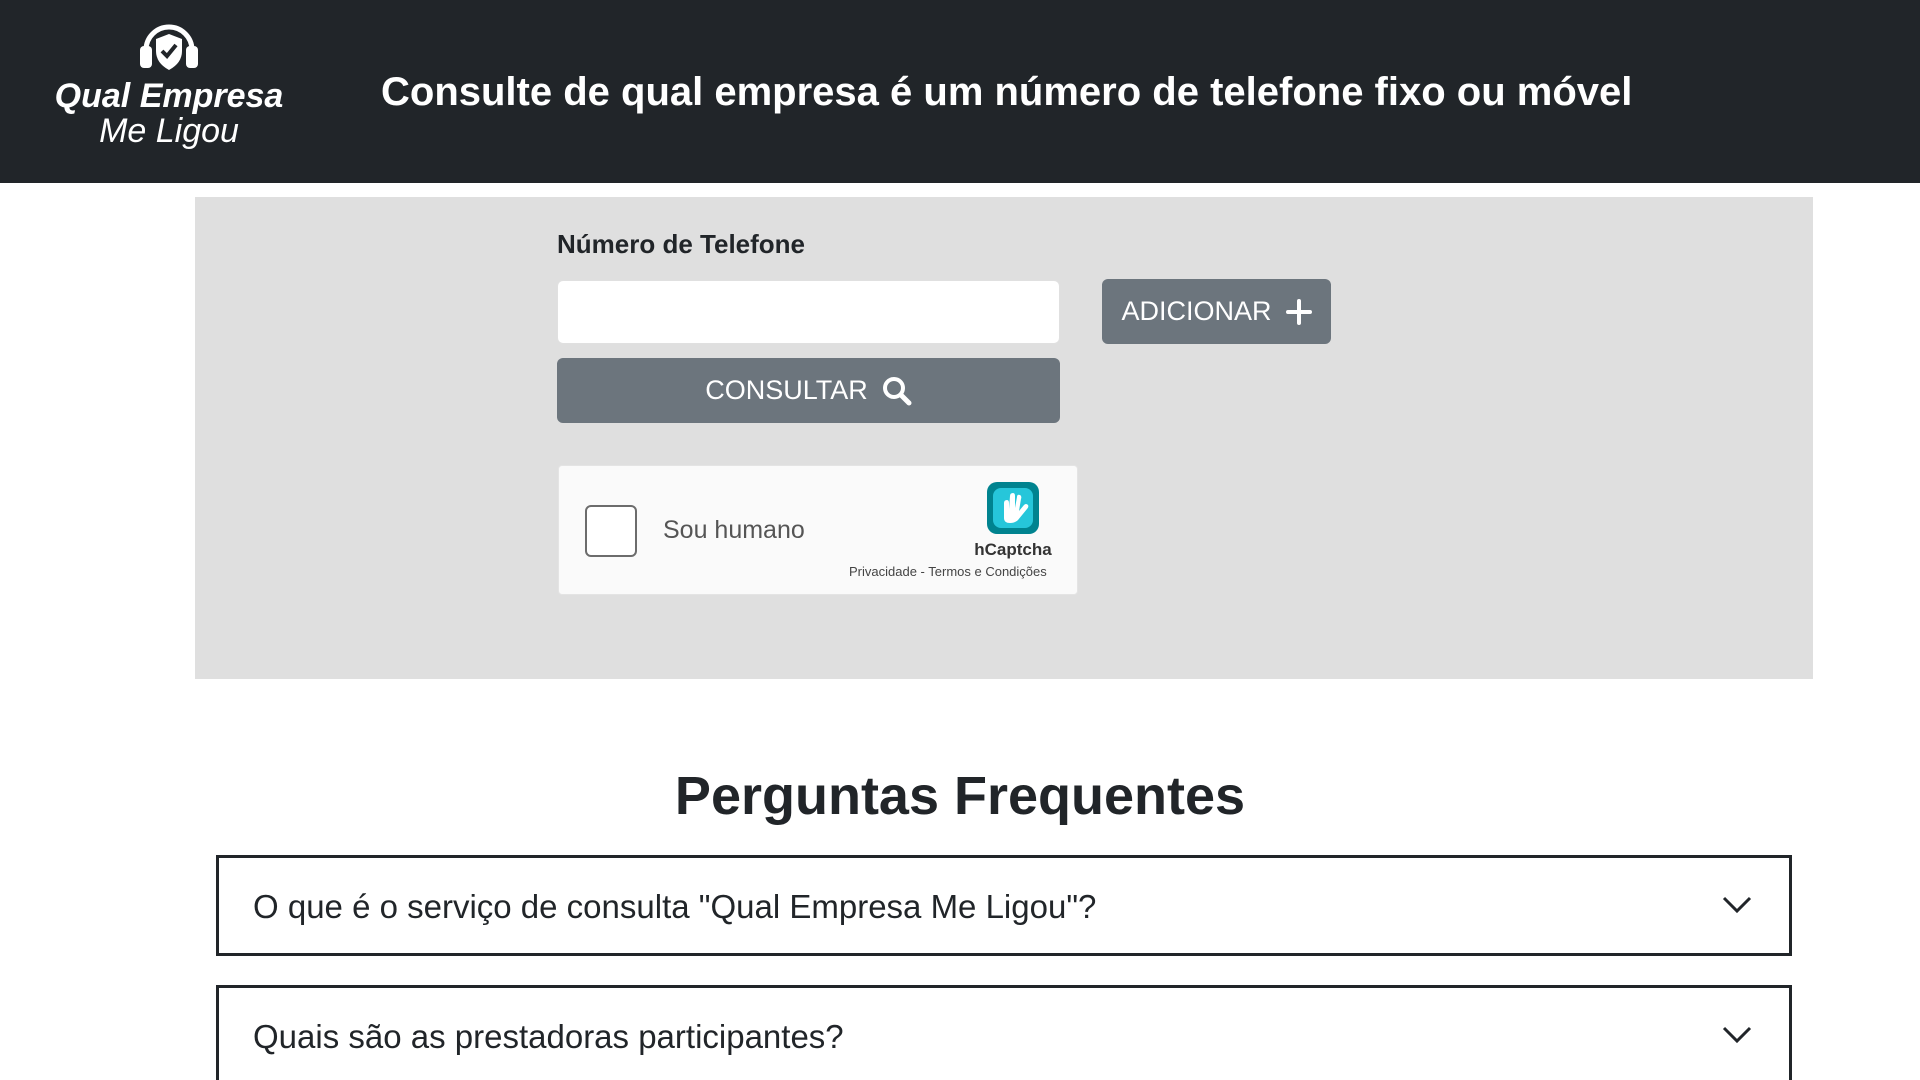 The height and width of the screenshot is (1080, 1920). Describe the element at coordinates (883, 571) in the screenshot. I see `captcha-privacy-link: Privacidade` at that location.